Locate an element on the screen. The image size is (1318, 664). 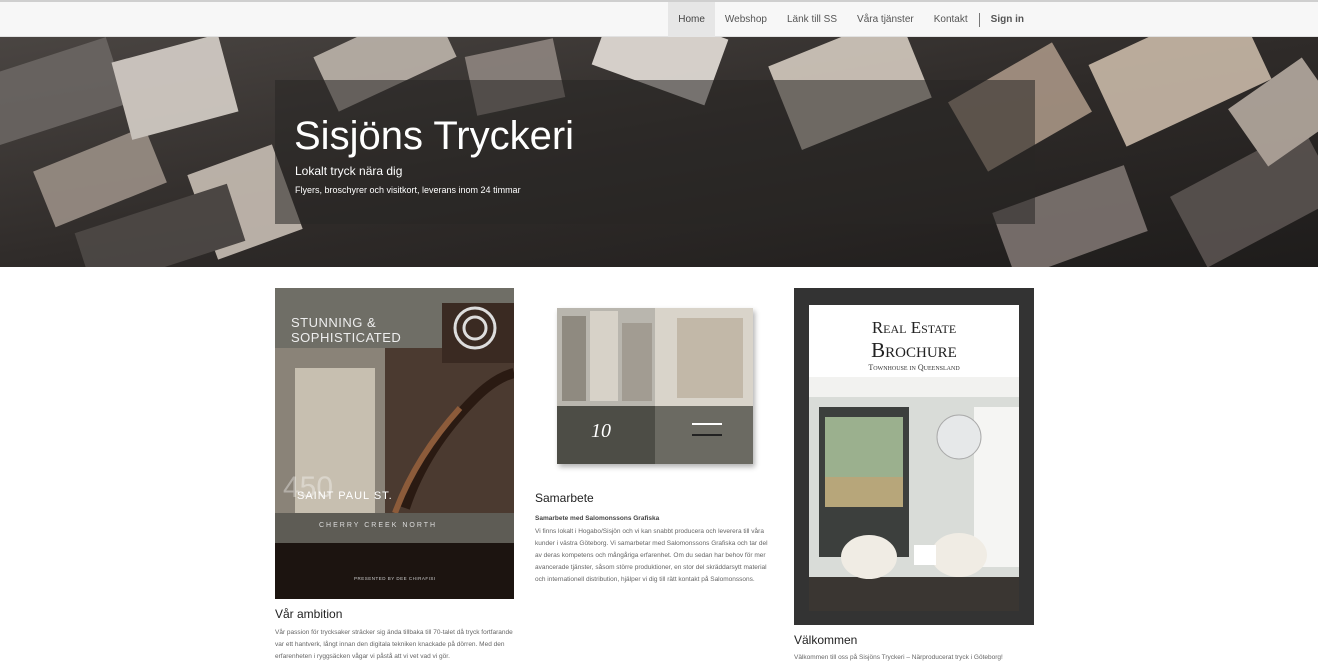
samarbete-image: 10 is located at coordinates (655, 386).